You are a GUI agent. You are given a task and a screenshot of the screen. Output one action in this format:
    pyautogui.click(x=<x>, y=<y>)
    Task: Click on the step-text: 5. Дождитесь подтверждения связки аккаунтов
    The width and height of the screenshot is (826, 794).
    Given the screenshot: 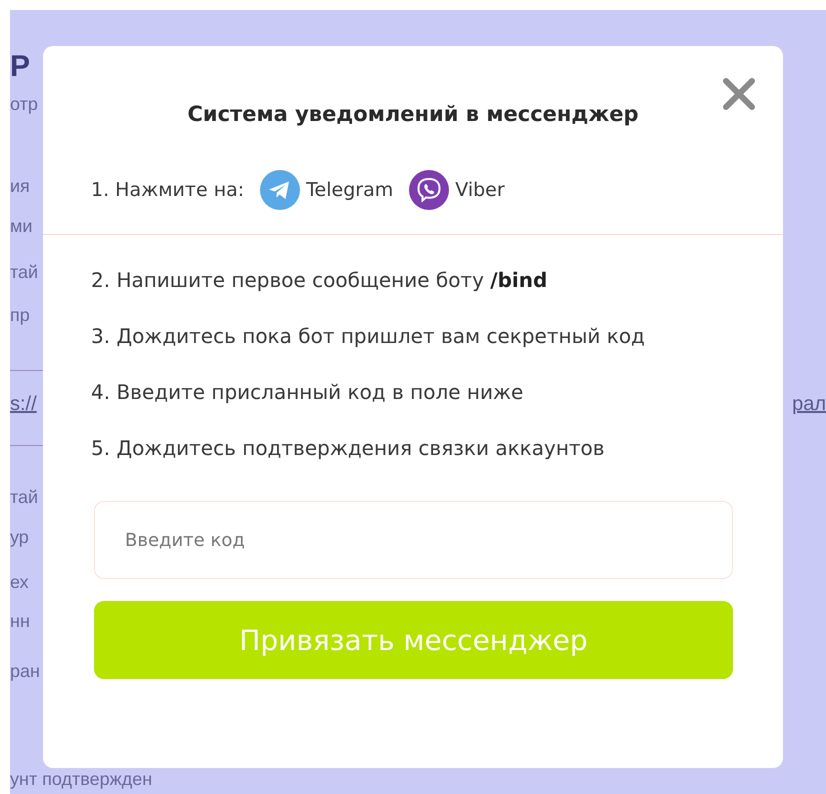 What is the action you would take?
    pyautogui.click(x=348, y=448)
    